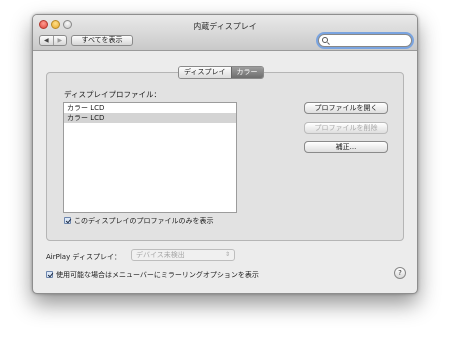 This screenshot has height=338, width=450. What do you see at coordinates (225, 33) in the screenshot?
I see `title-bar: 内蔵ディスプレイ ◀ ▶ すべてを表示` at bounding box center [225, 33].